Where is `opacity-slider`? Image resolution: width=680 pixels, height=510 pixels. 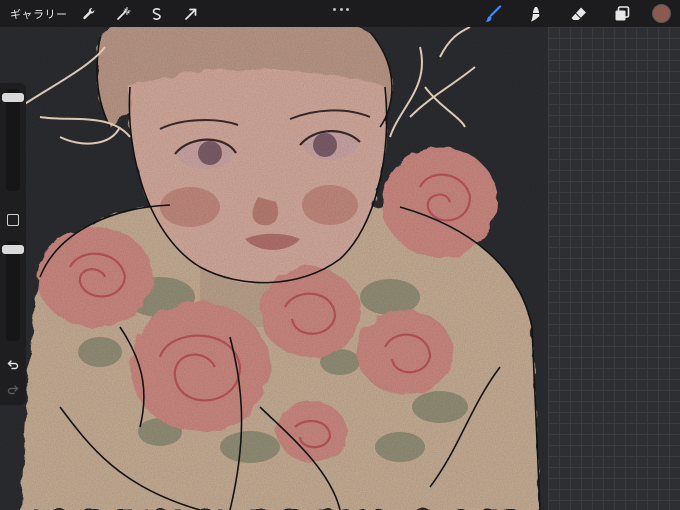 opacity-slider is located at coordinates (13, 291).